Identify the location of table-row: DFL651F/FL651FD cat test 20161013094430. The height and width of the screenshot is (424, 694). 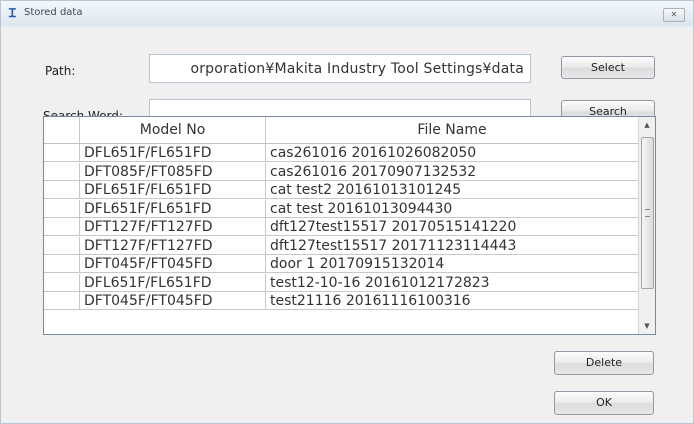
(341, 208).